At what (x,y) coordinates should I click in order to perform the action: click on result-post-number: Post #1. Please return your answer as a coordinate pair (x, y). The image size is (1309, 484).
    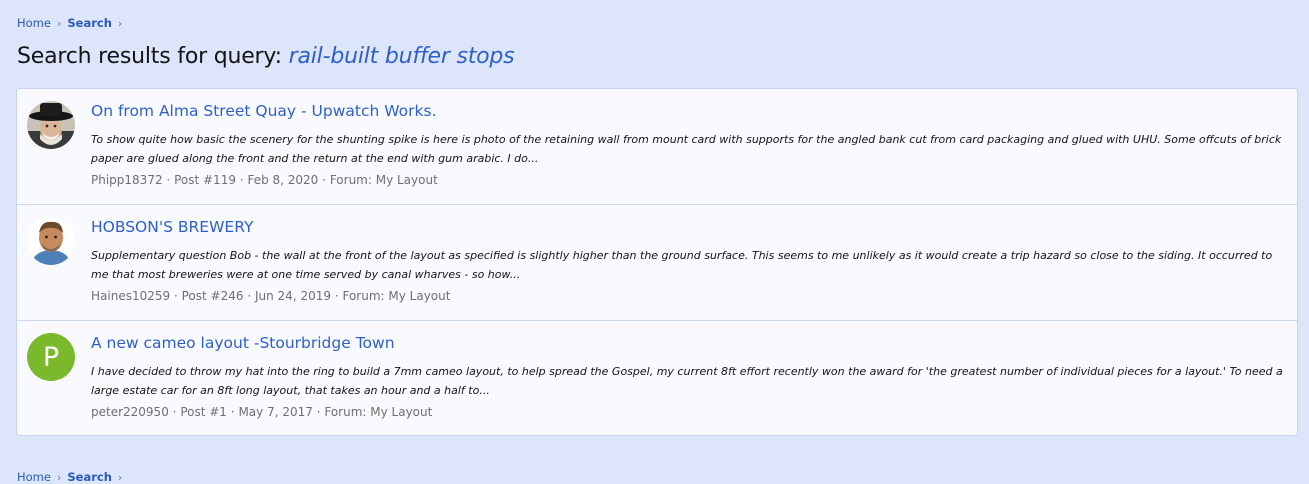
    Looking at the image, I should click on (203, 412).